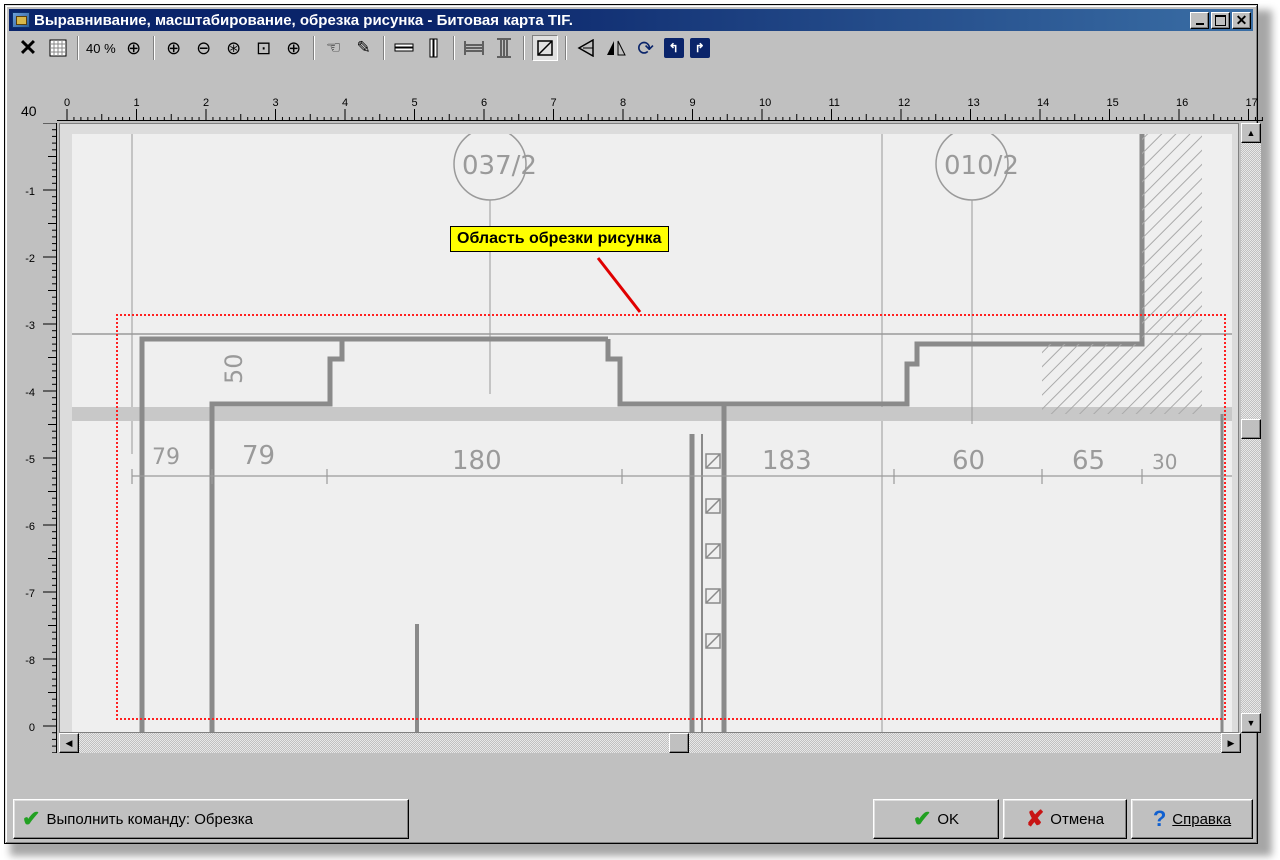  What do you see at coordinates (69, 743) in the screenshot?
I see `scroll-left-button: ◀` at bounding box center [69, 743].